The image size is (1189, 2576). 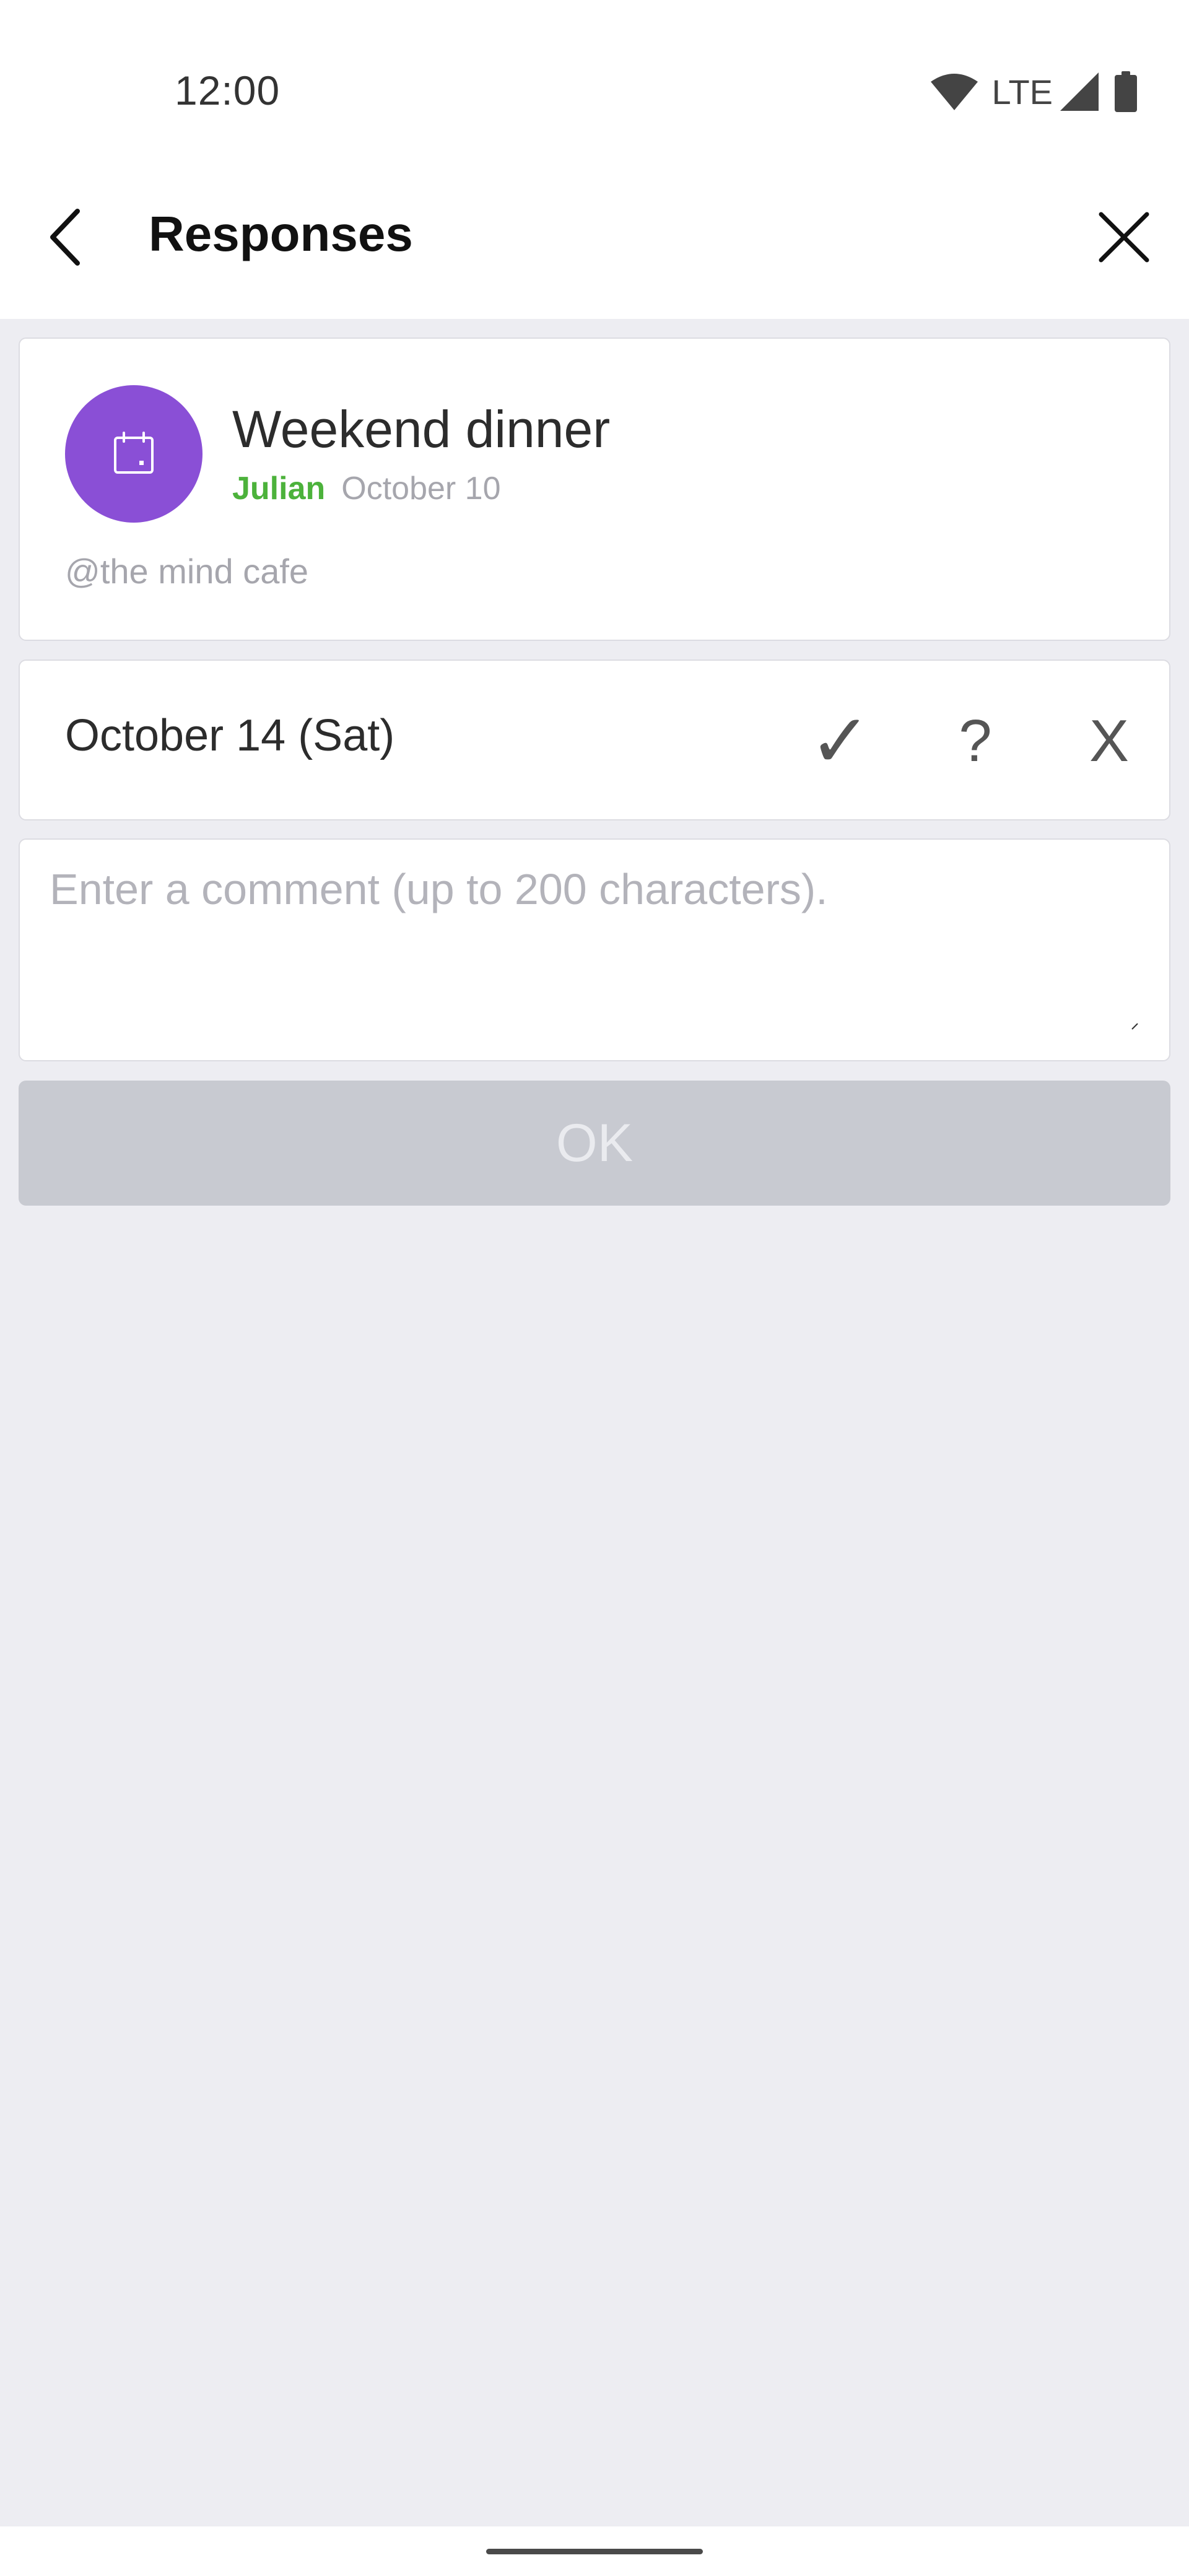 I want to click on page-title: Responses, so click(x=281, y=233).